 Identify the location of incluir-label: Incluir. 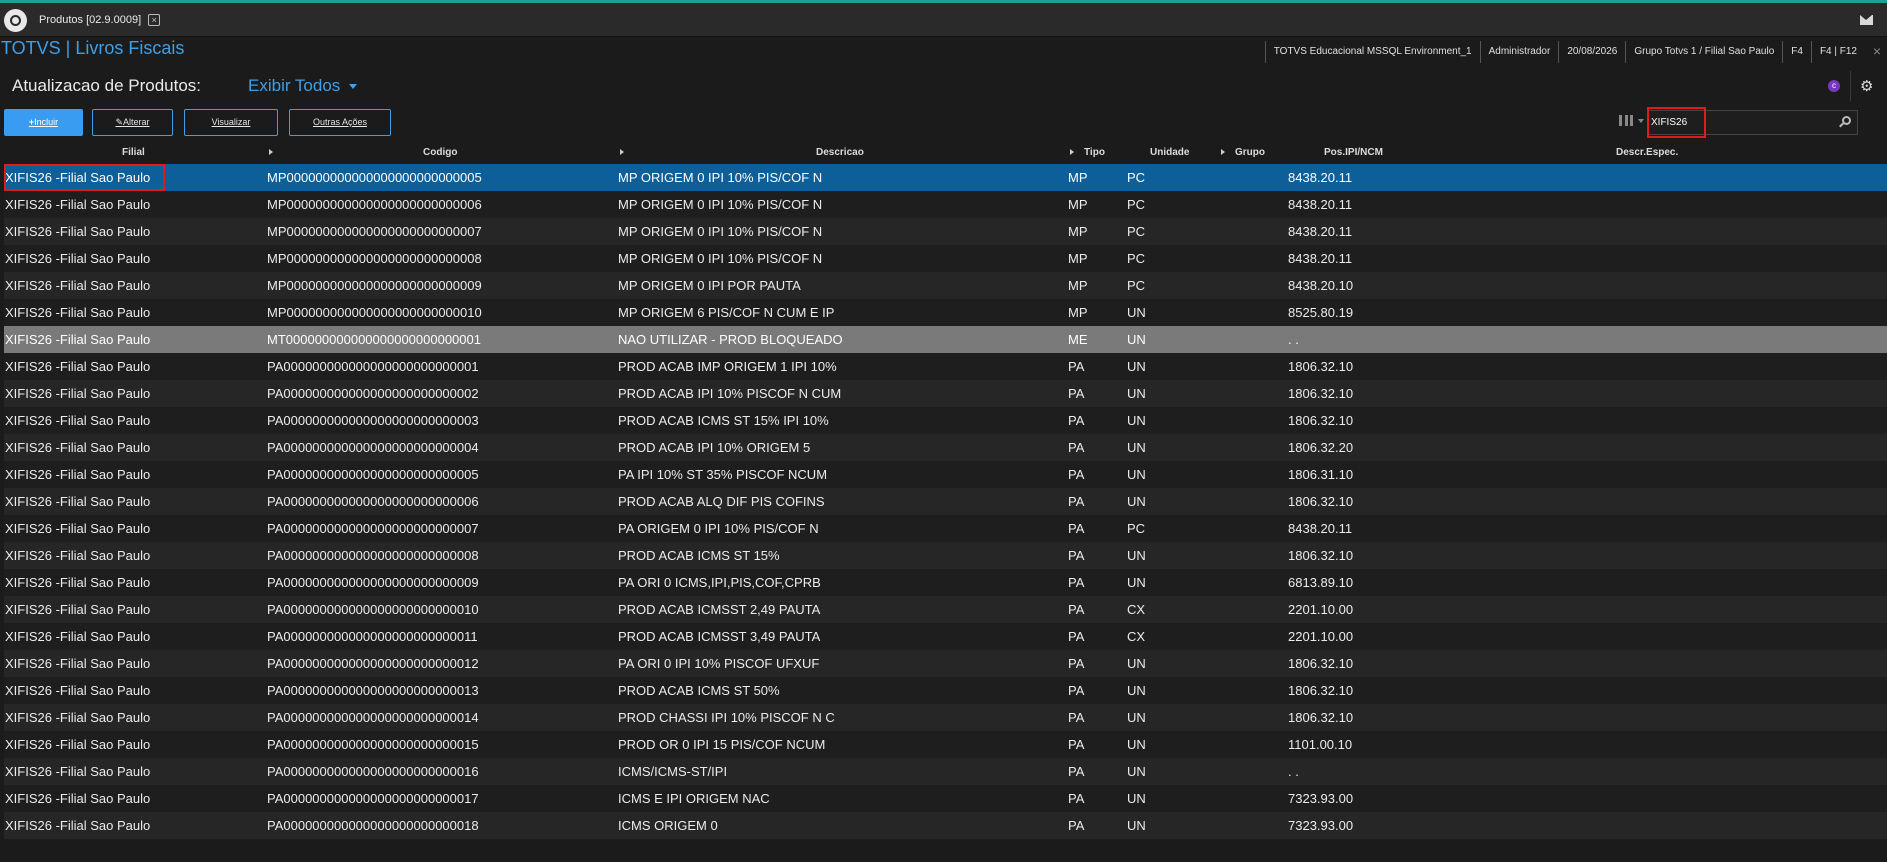
(46, 122).